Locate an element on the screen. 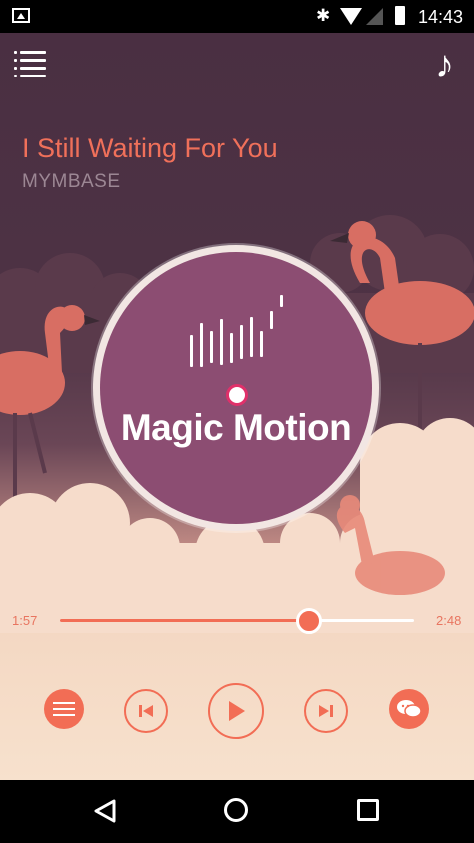  playlist-icon is located at coordinates (64, 709).